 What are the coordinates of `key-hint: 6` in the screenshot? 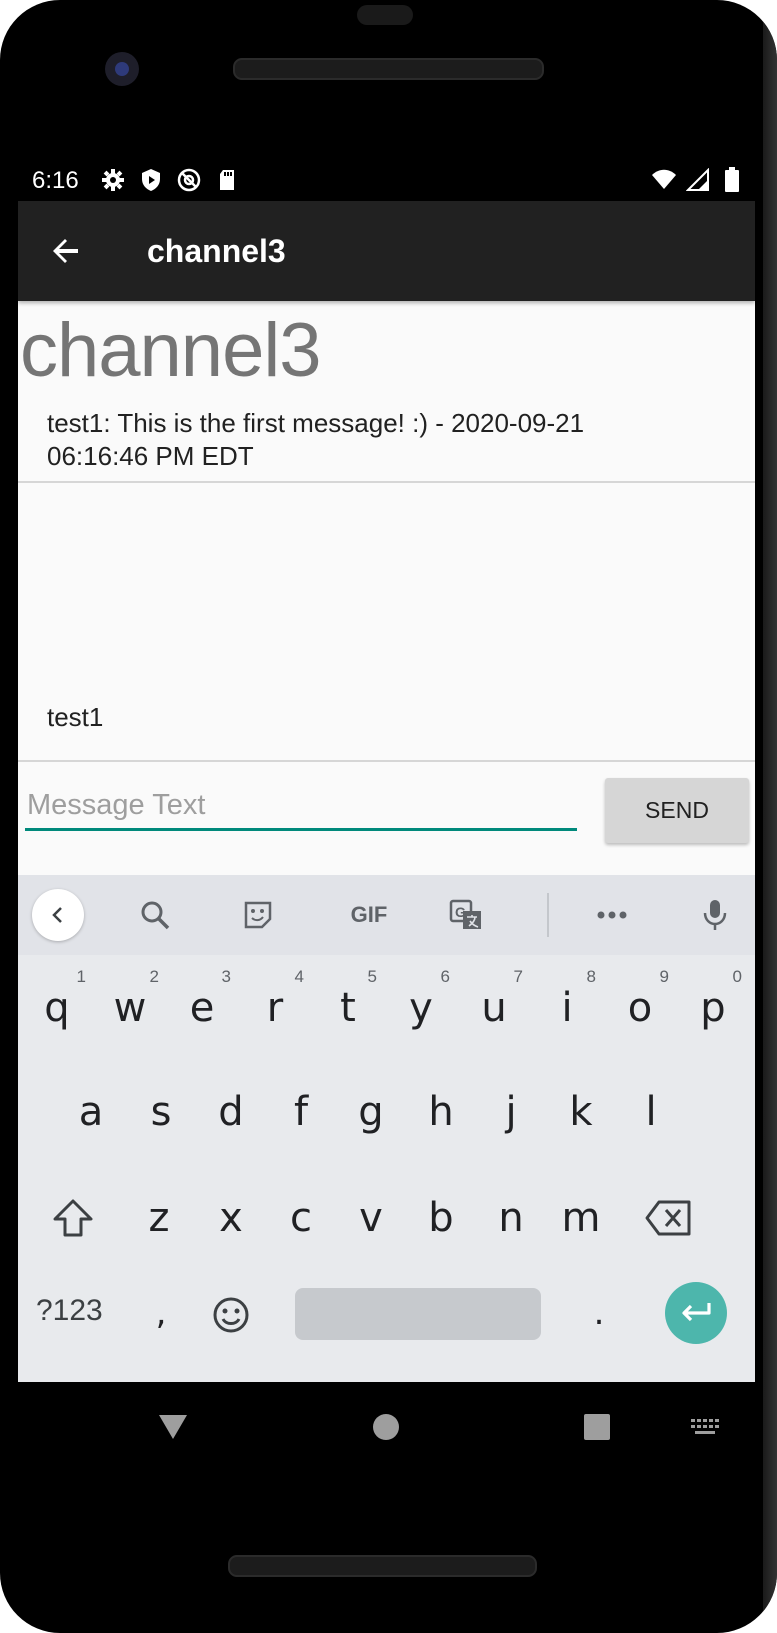 It's located at (445, 976).